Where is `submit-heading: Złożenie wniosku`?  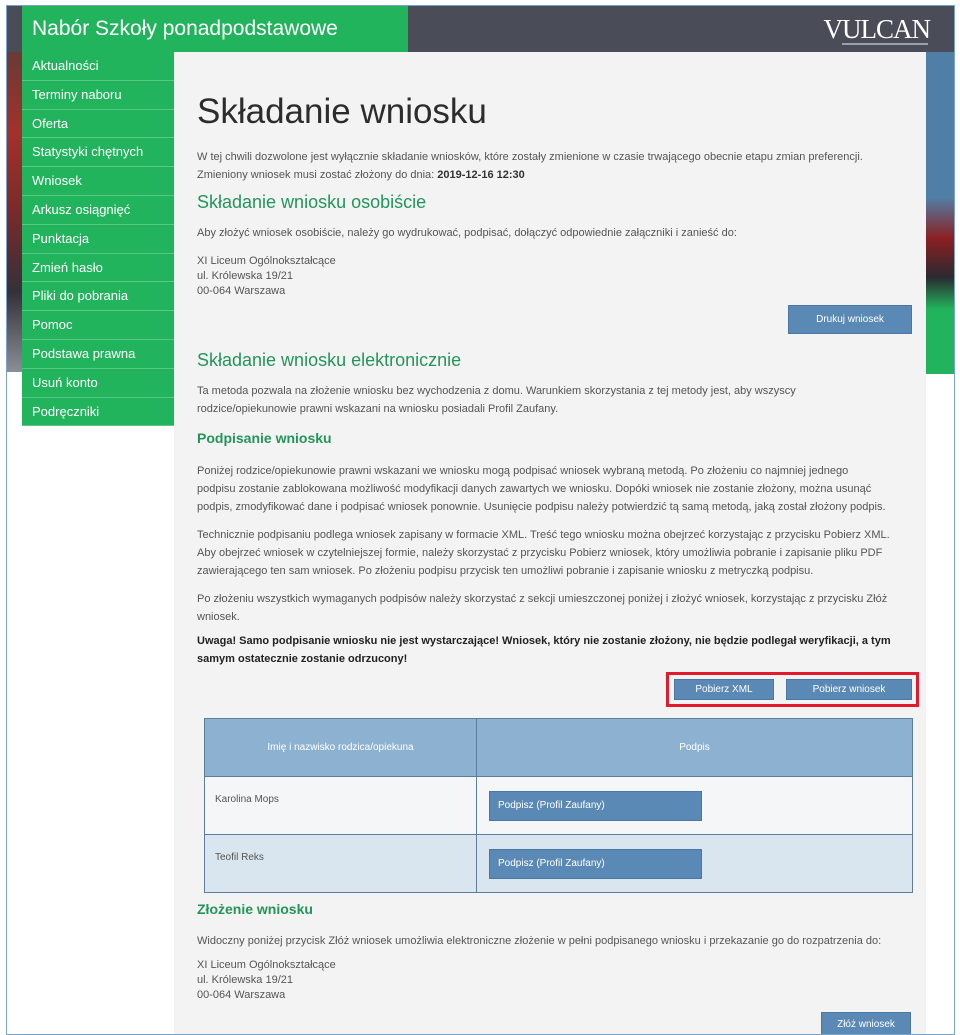
submit-heading: Złożenie wniosku is located at coordinates (255, 909).